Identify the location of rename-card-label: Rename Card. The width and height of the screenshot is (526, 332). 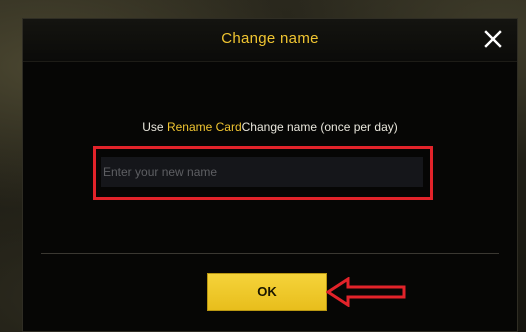
(204, 127).